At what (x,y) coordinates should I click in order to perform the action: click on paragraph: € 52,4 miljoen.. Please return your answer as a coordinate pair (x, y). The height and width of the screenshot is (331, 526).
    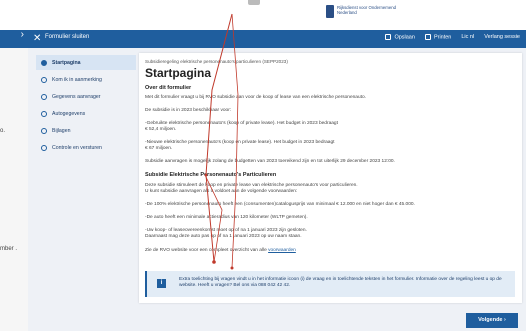
    Looking at the image, I should click on (161, 129).